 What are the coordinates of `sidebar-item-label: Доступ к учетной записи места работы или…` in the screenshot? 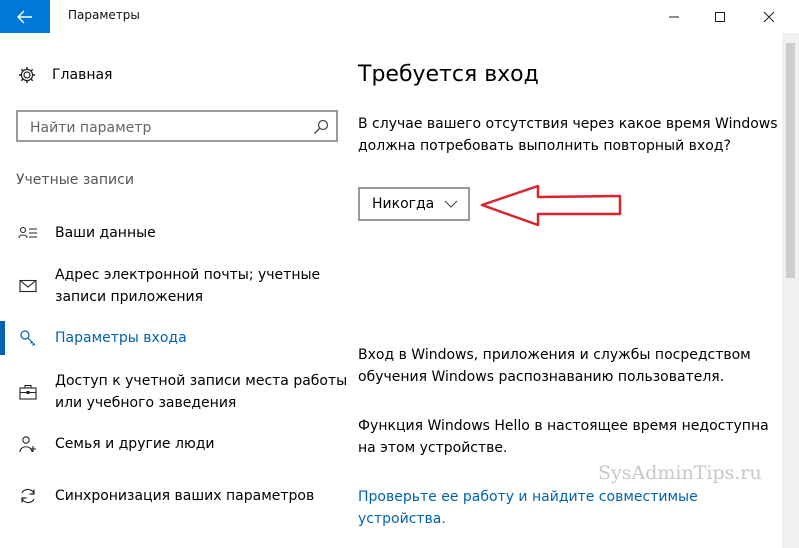 It's located at (201, 392).